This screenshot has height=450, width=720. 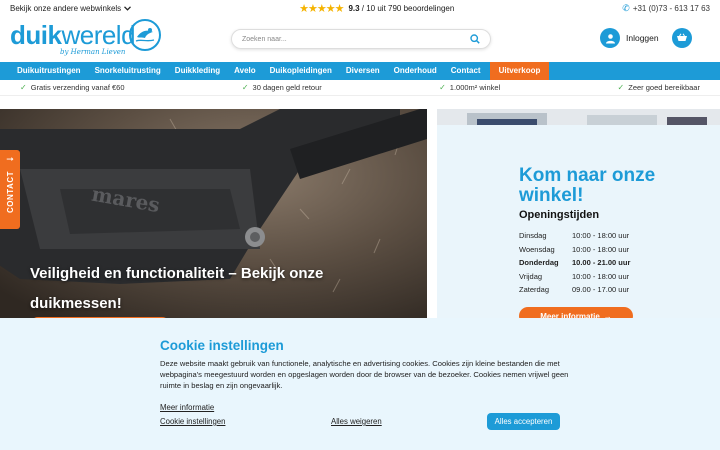 What do you see at coordinates (363, 71) in the screenshot?
I see `nav-item-diversen: Diversen` at bounding box center [363, 71].